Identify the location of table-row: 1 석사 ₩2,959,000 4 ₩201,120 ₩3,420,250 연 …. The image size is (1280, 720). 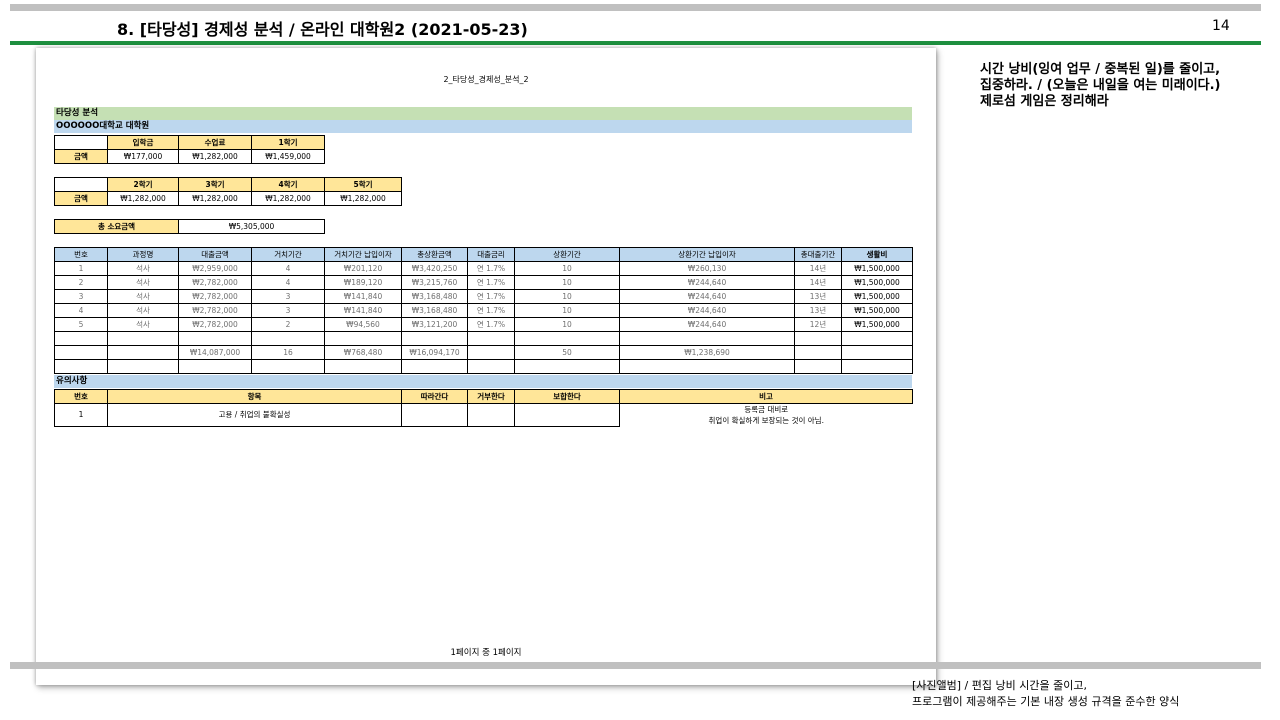
(483, 268).